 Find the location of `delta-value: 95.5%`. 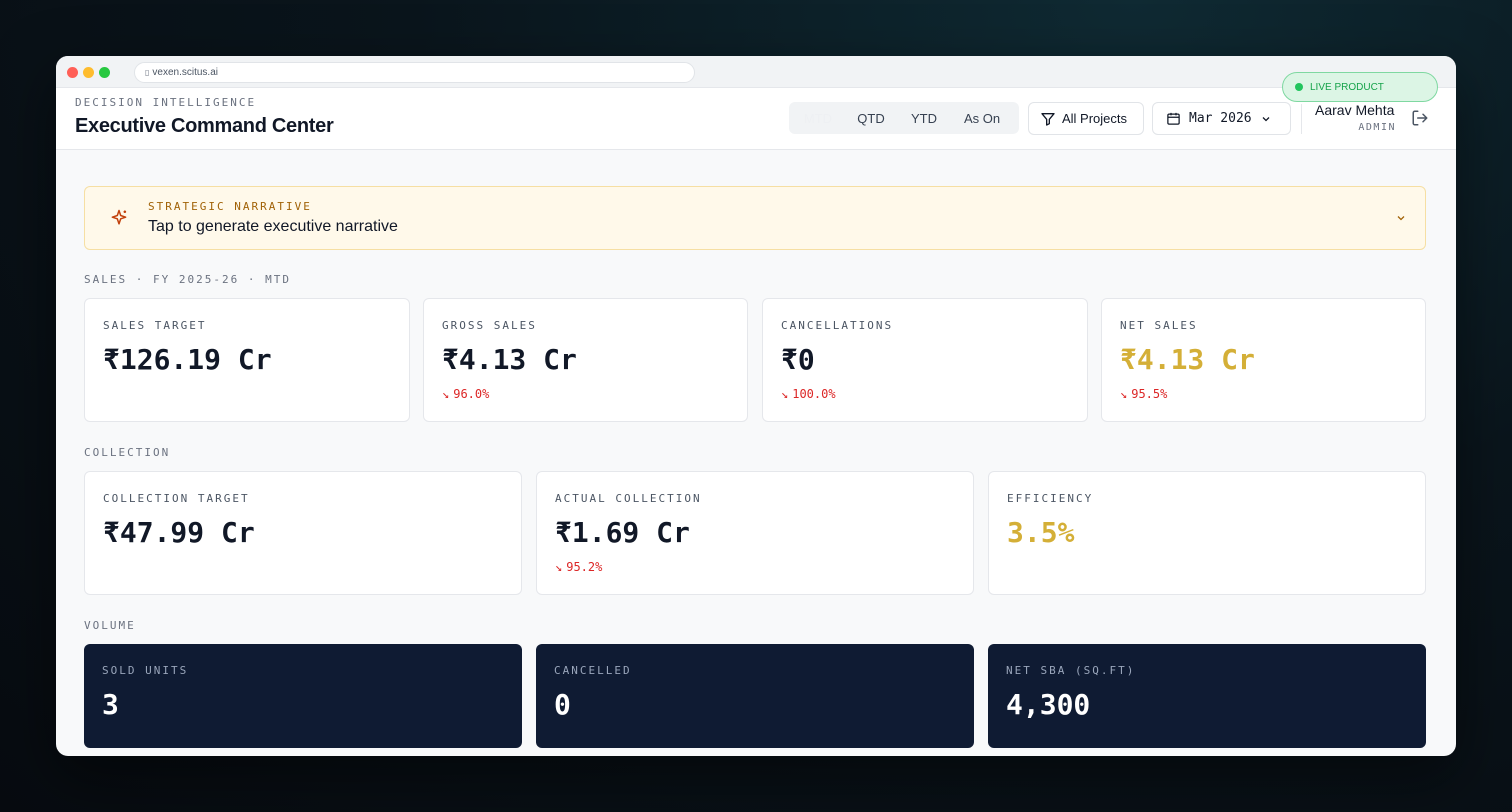

delta-value: 95.5% is located at coordinates (1149, 394).